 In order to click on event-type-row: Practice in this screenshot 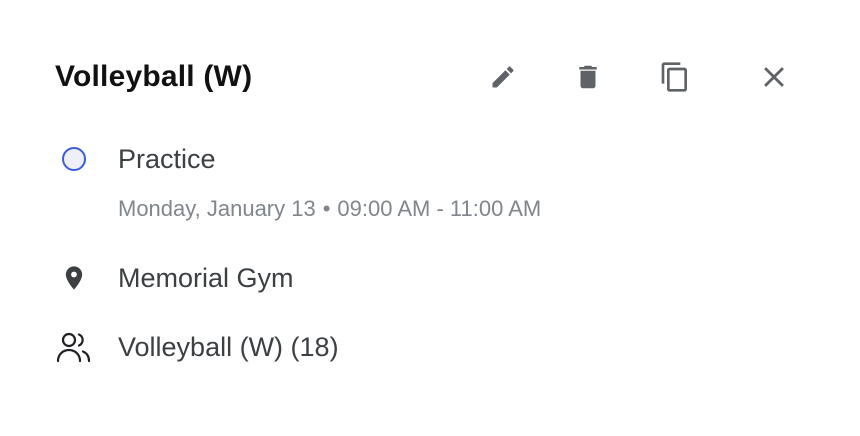, I will do `click(430, 161)`.